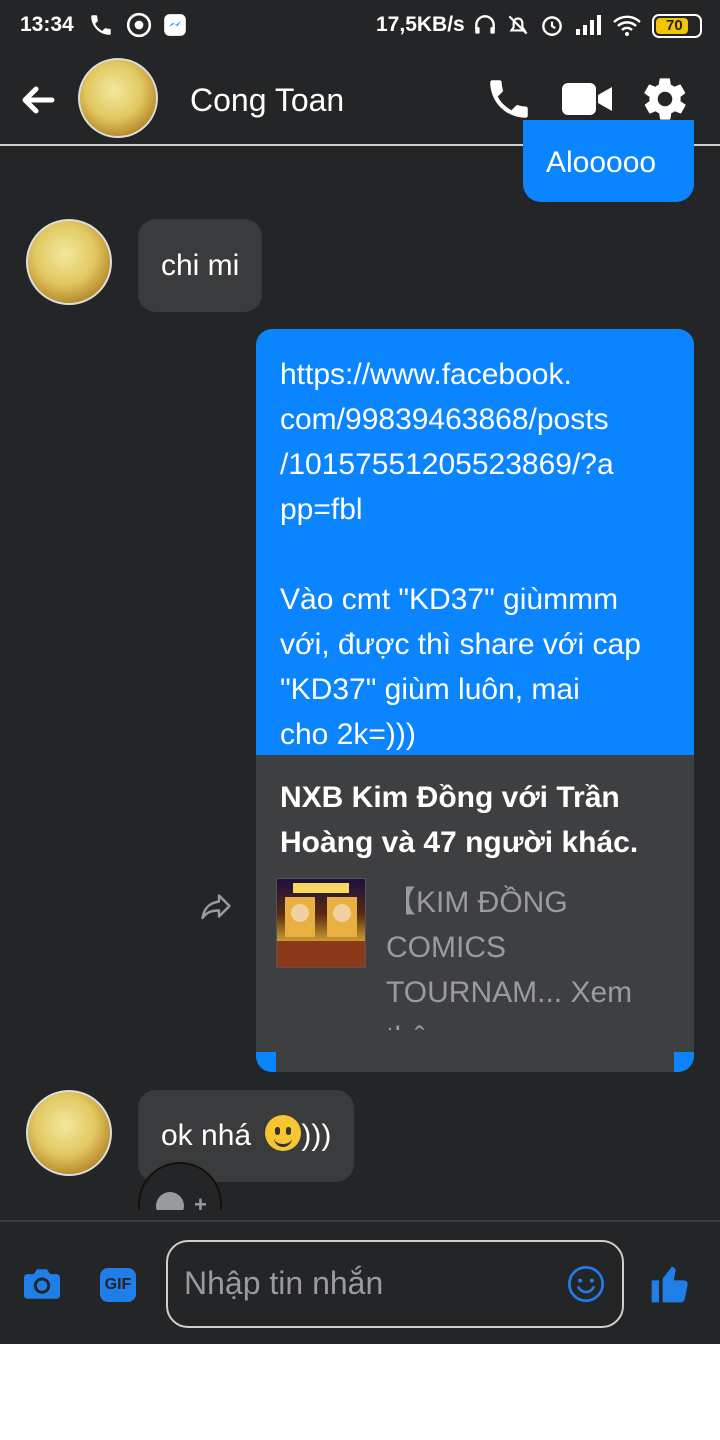  I want to click on messenger-status-icon, so click(175, 25).